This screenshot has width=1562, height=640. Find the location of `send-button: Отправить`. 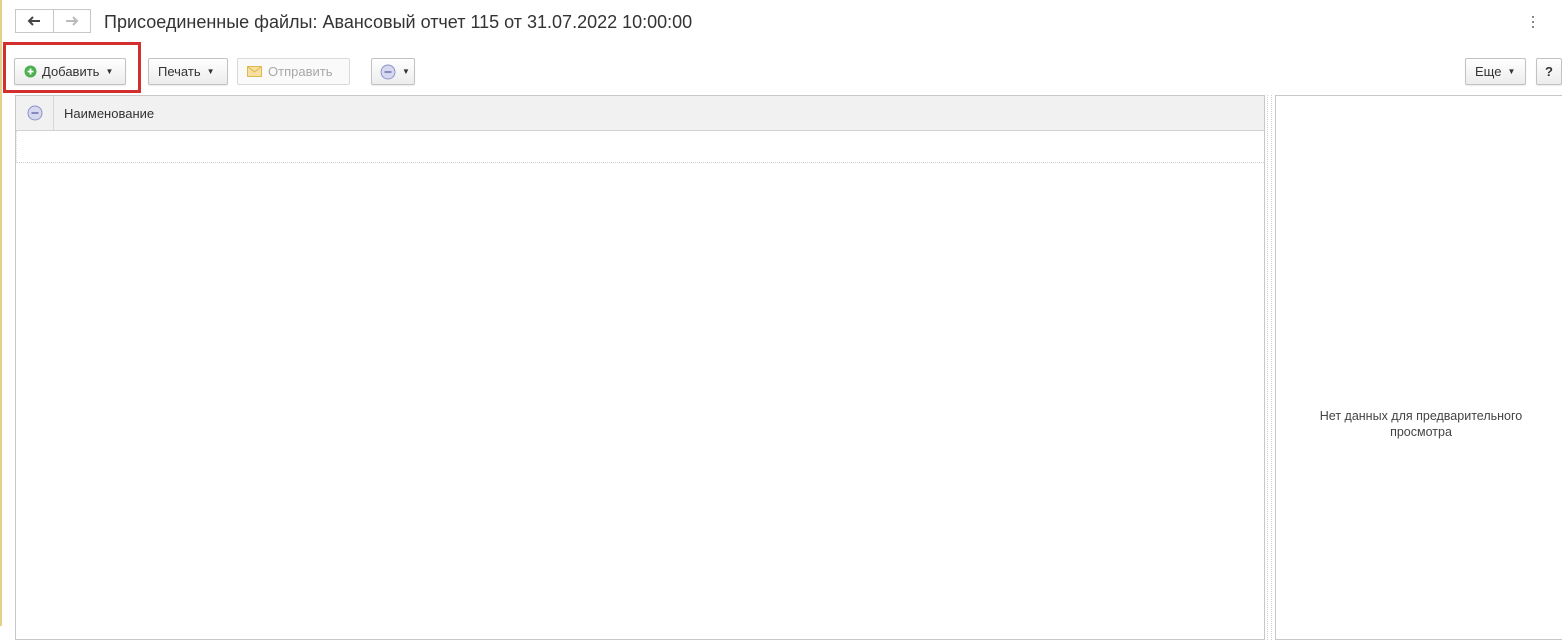

send-button: Отправить is located at coordinates (293, 71).